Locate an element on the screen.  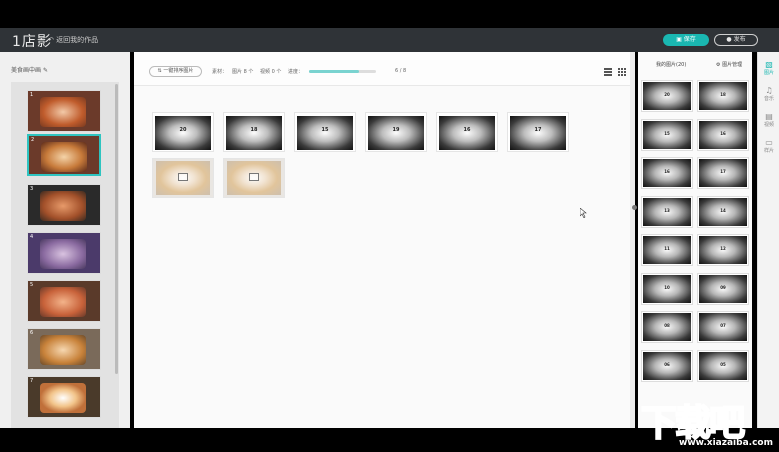
slides-panel: 美食画中画 ✎ 1 2 3 4 5 6 7 is located at coordinates (65, 240).